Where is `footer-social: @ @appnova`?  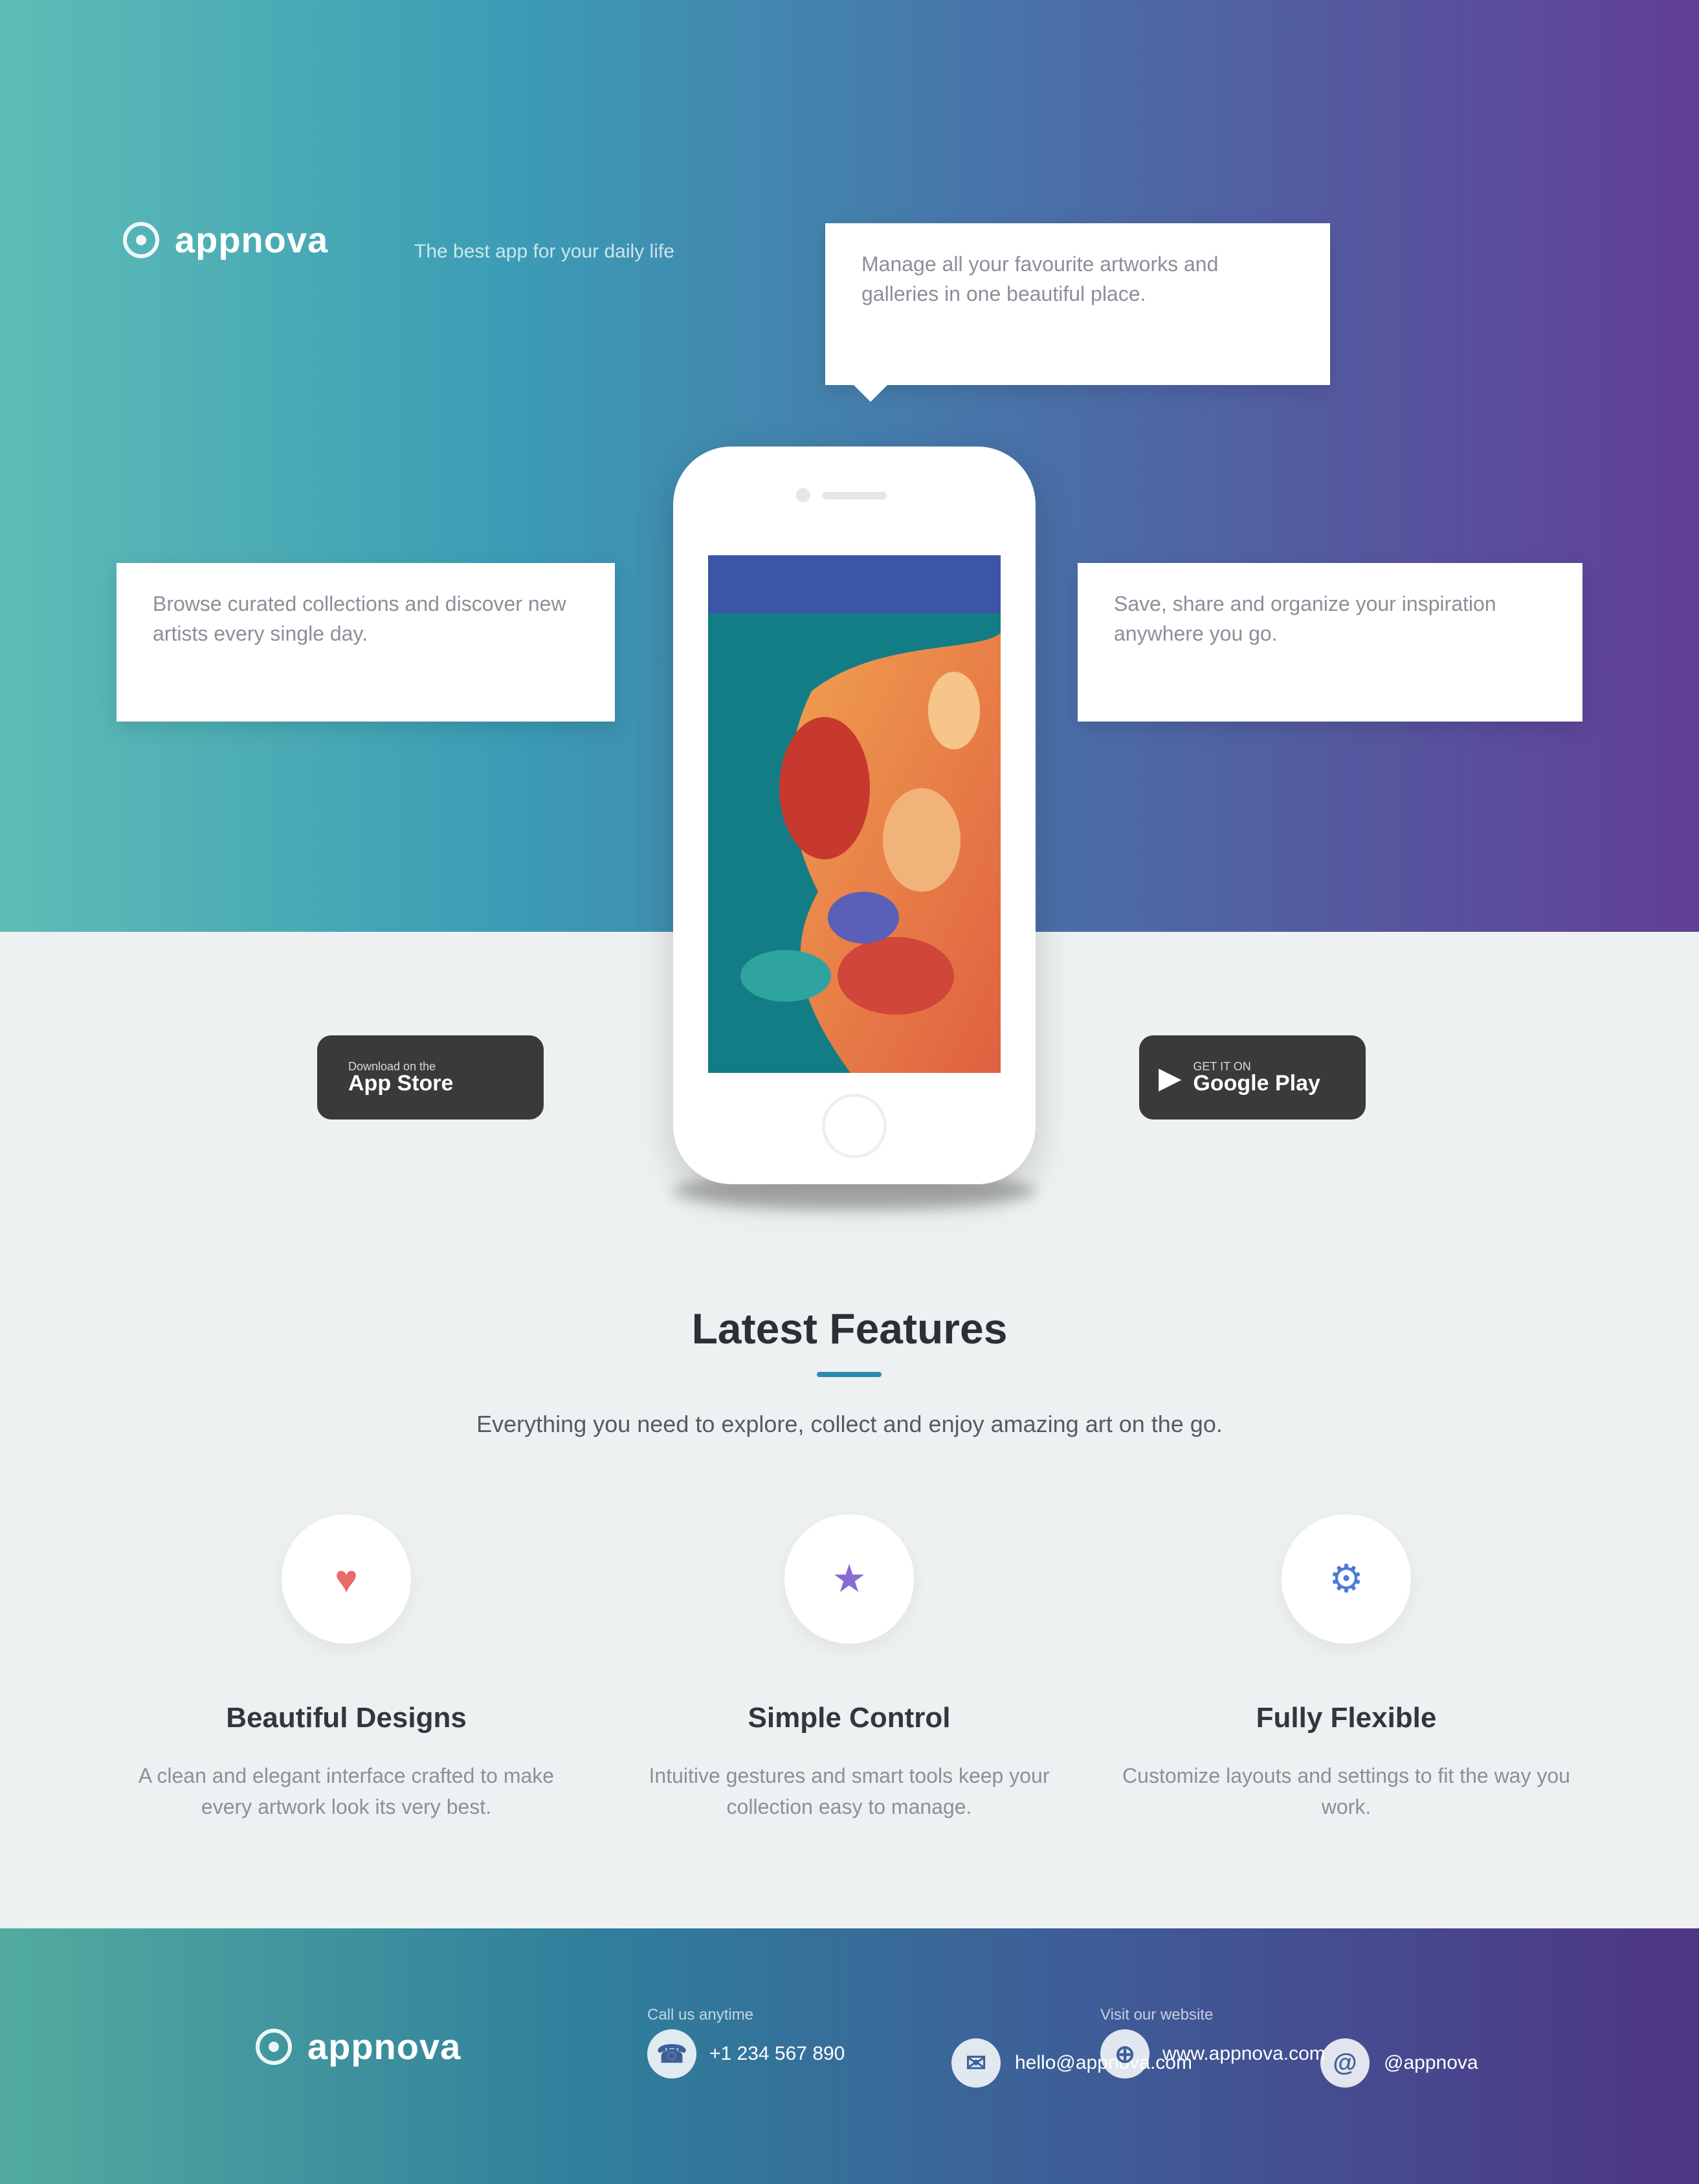 footer-social: @ @appnova is located at coordinates (1399, 2063).